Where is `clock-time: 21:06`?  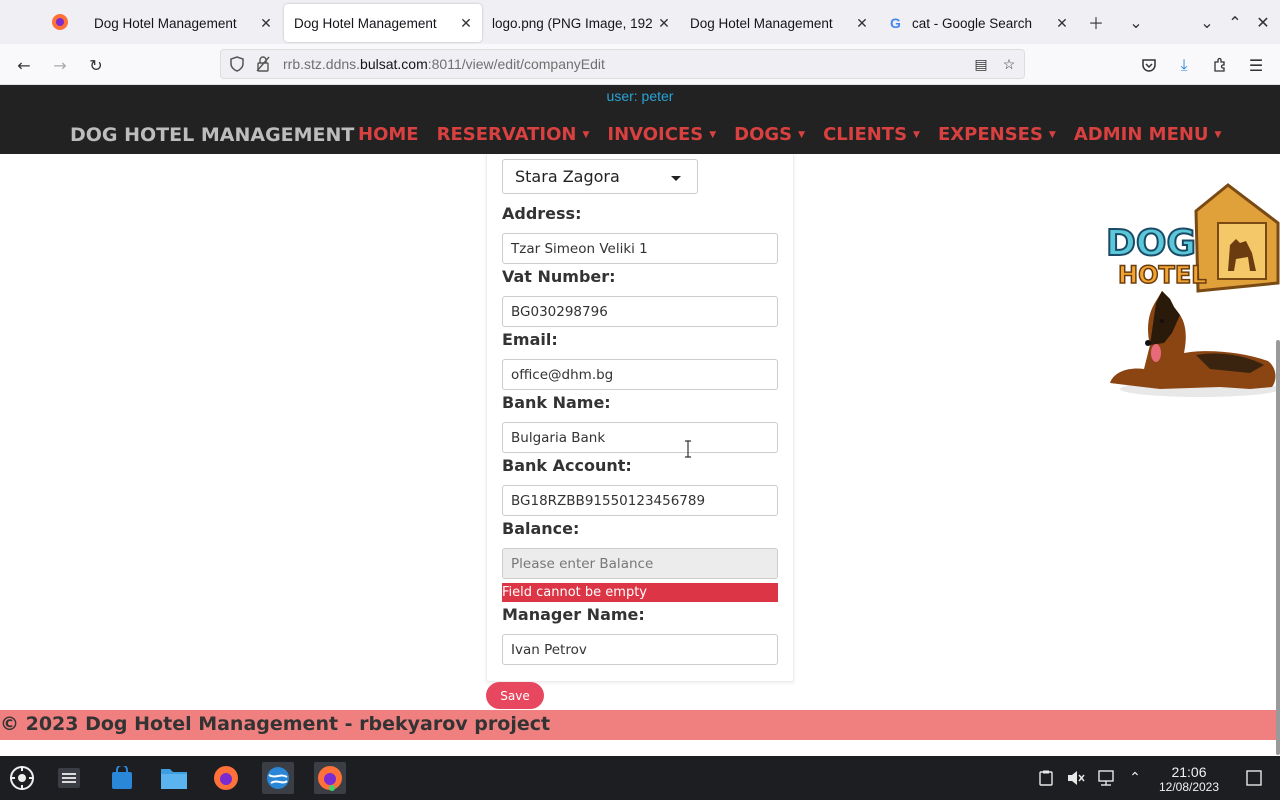
clock-time: 21:06 is located at coordinates (1189, 772).